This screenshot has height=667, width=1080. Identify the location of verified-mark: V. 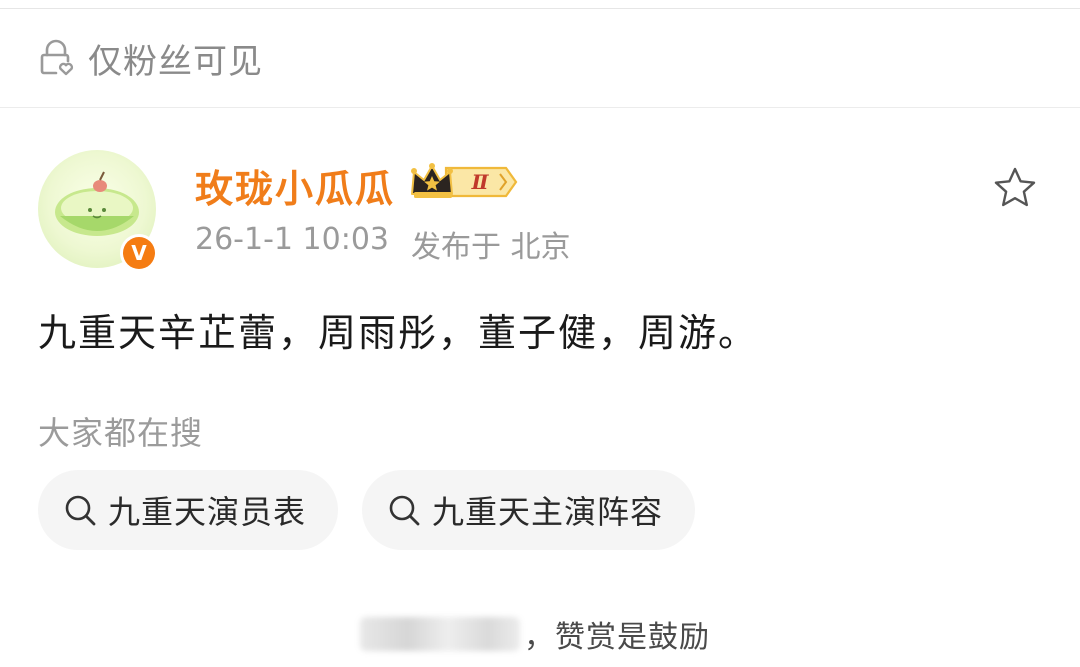
(139, 253).